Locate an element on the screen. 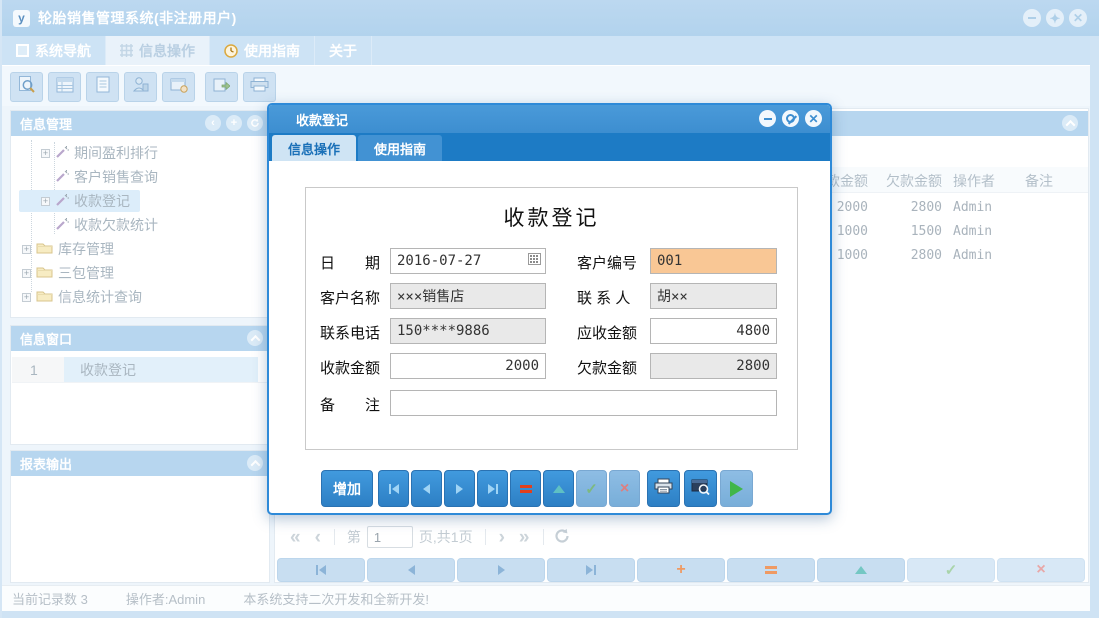 The height and width of the screenshot is (618, 1099). menu-item-user-guide: 使用指南 is located at coordinates (262, 50).